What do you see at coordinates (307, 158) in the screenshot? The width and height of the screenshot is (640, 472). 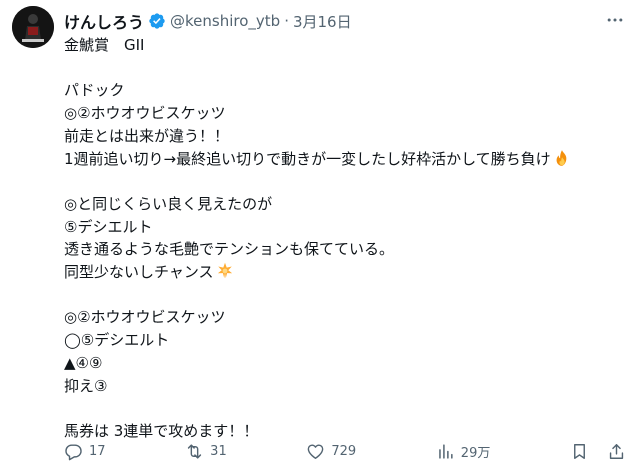 I see `tweet-line-text: 1週前追い切り→最終追い切りで動きが一変したし好枠活かして勝ち負け` at bounding box center [307, 158].